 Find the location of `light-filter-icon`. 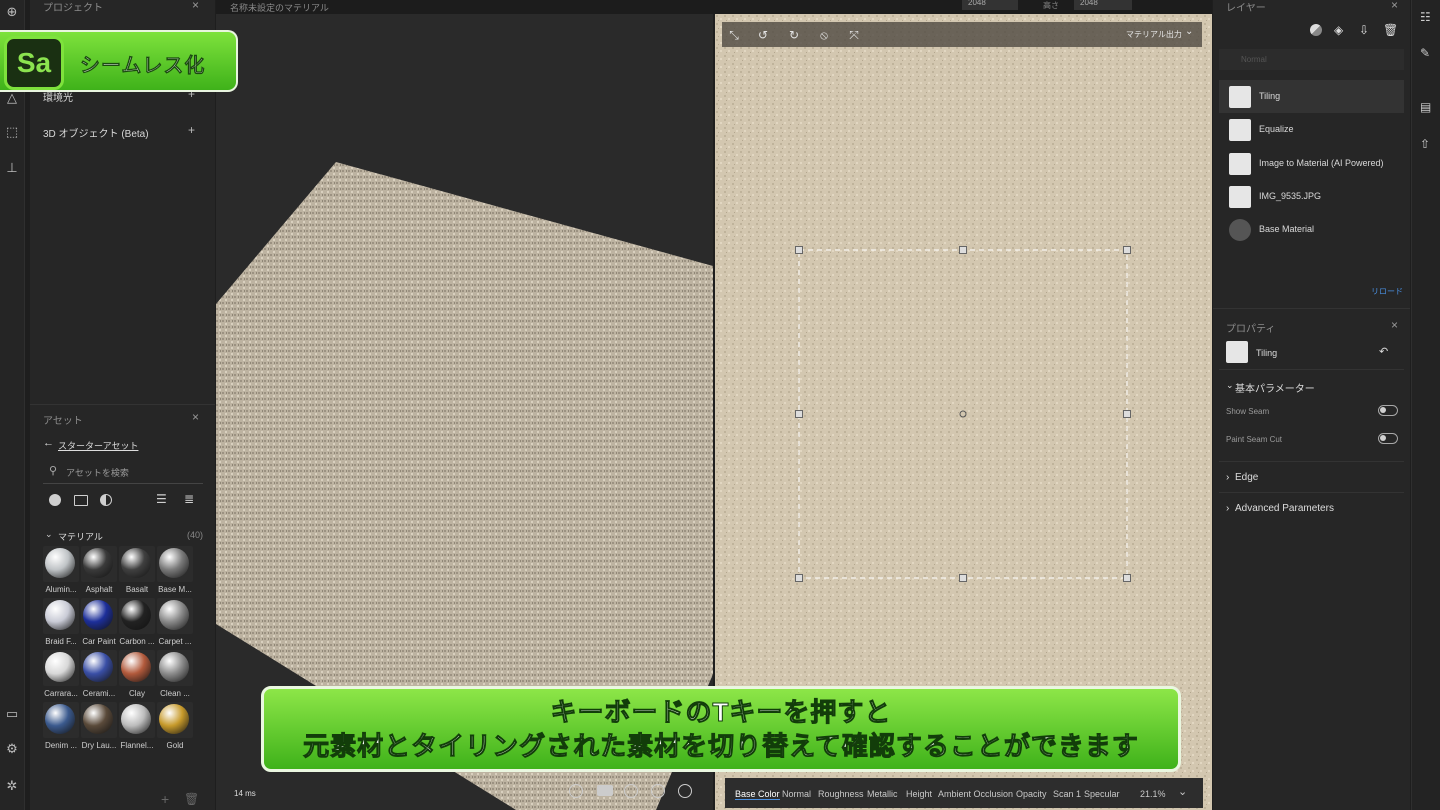

light-filter-icon is located at coordinates (106, 500).